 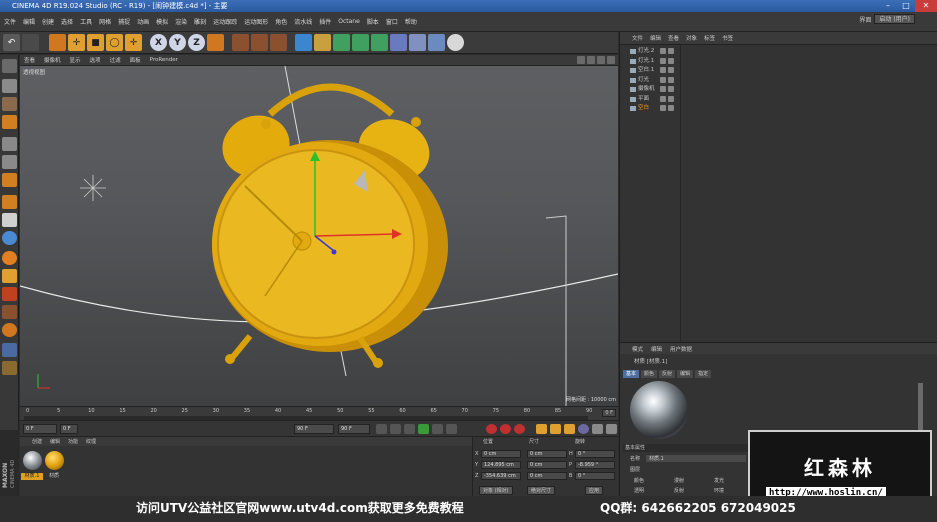 I want to click on rotation-b-field: 0 °, so click(x=595, y=476).